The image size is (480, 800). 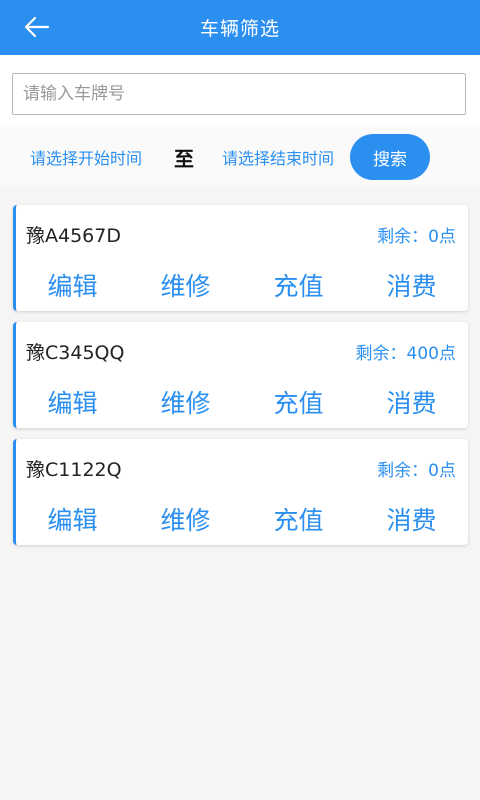 What do you see at coordinates (405, 354) in the screenshot?
I see `vehicle-balance: 剩余：400点` at bounding box center [405, 354].